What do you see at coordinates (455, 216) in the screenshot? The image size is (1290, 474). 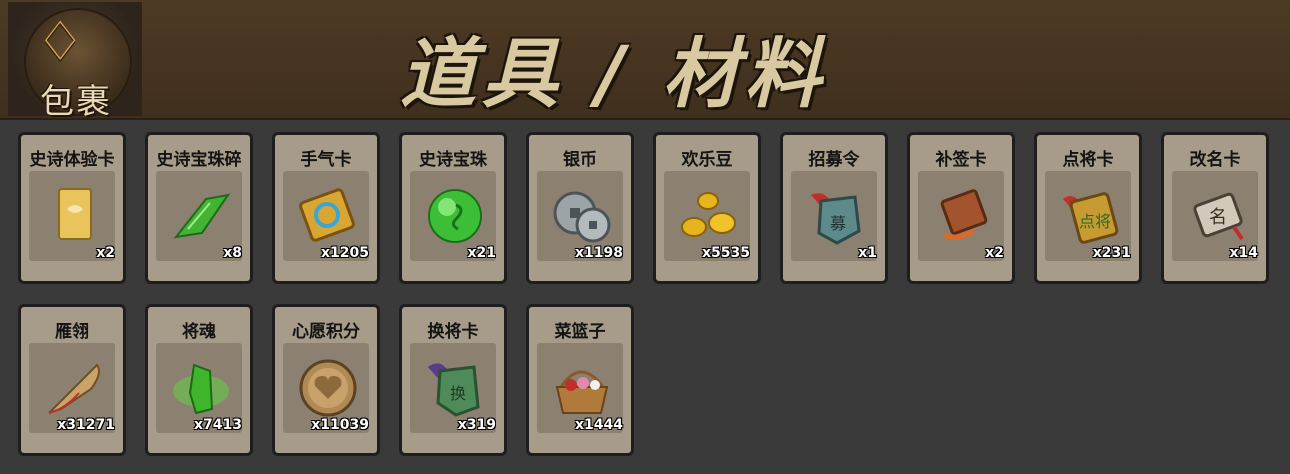 I see `green-orb-icon` at bounding box center [455, 216].